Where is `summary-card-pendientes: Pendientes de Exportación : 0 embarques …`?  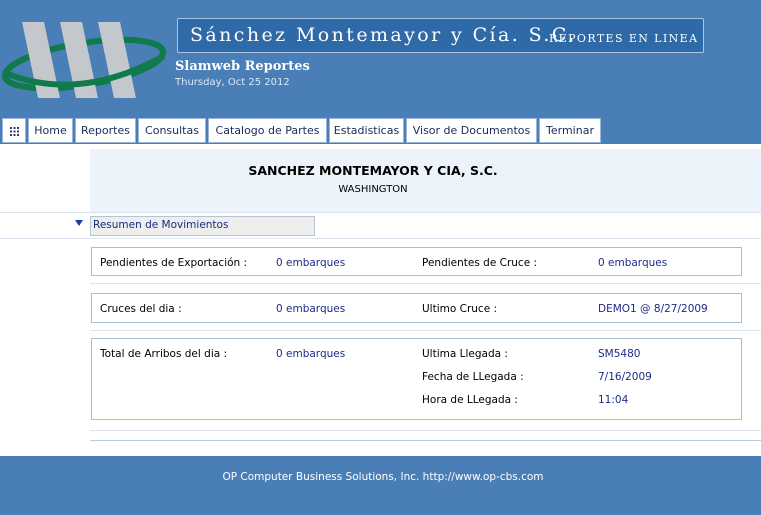
summary-card-pendientes: Pendientes de Exportación : 0 embarques … is located at coordinates (416, 261).